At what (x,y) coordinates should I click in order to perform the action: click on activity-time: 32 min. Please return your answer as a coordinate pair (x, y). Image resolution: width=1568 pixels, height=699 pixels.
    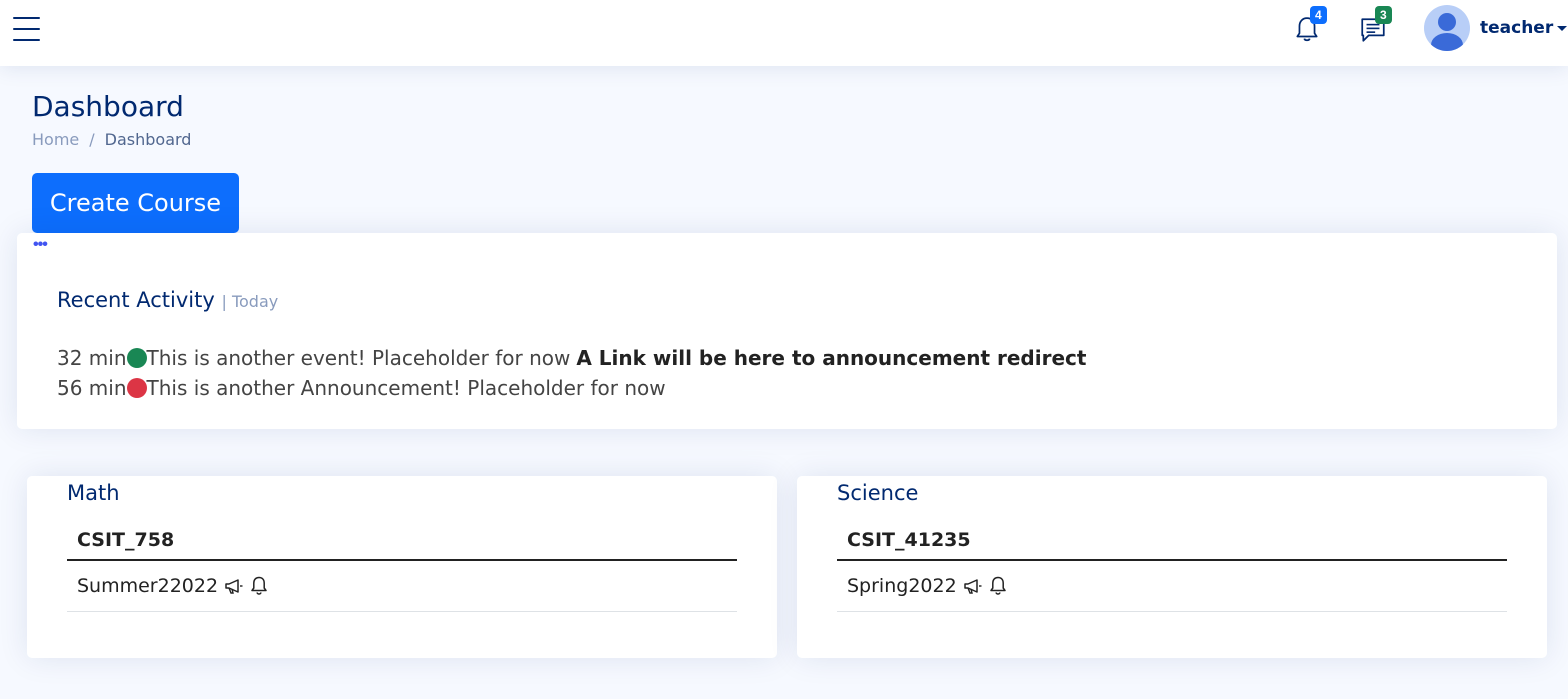
    Looking at the image, I should click on (92, 358).